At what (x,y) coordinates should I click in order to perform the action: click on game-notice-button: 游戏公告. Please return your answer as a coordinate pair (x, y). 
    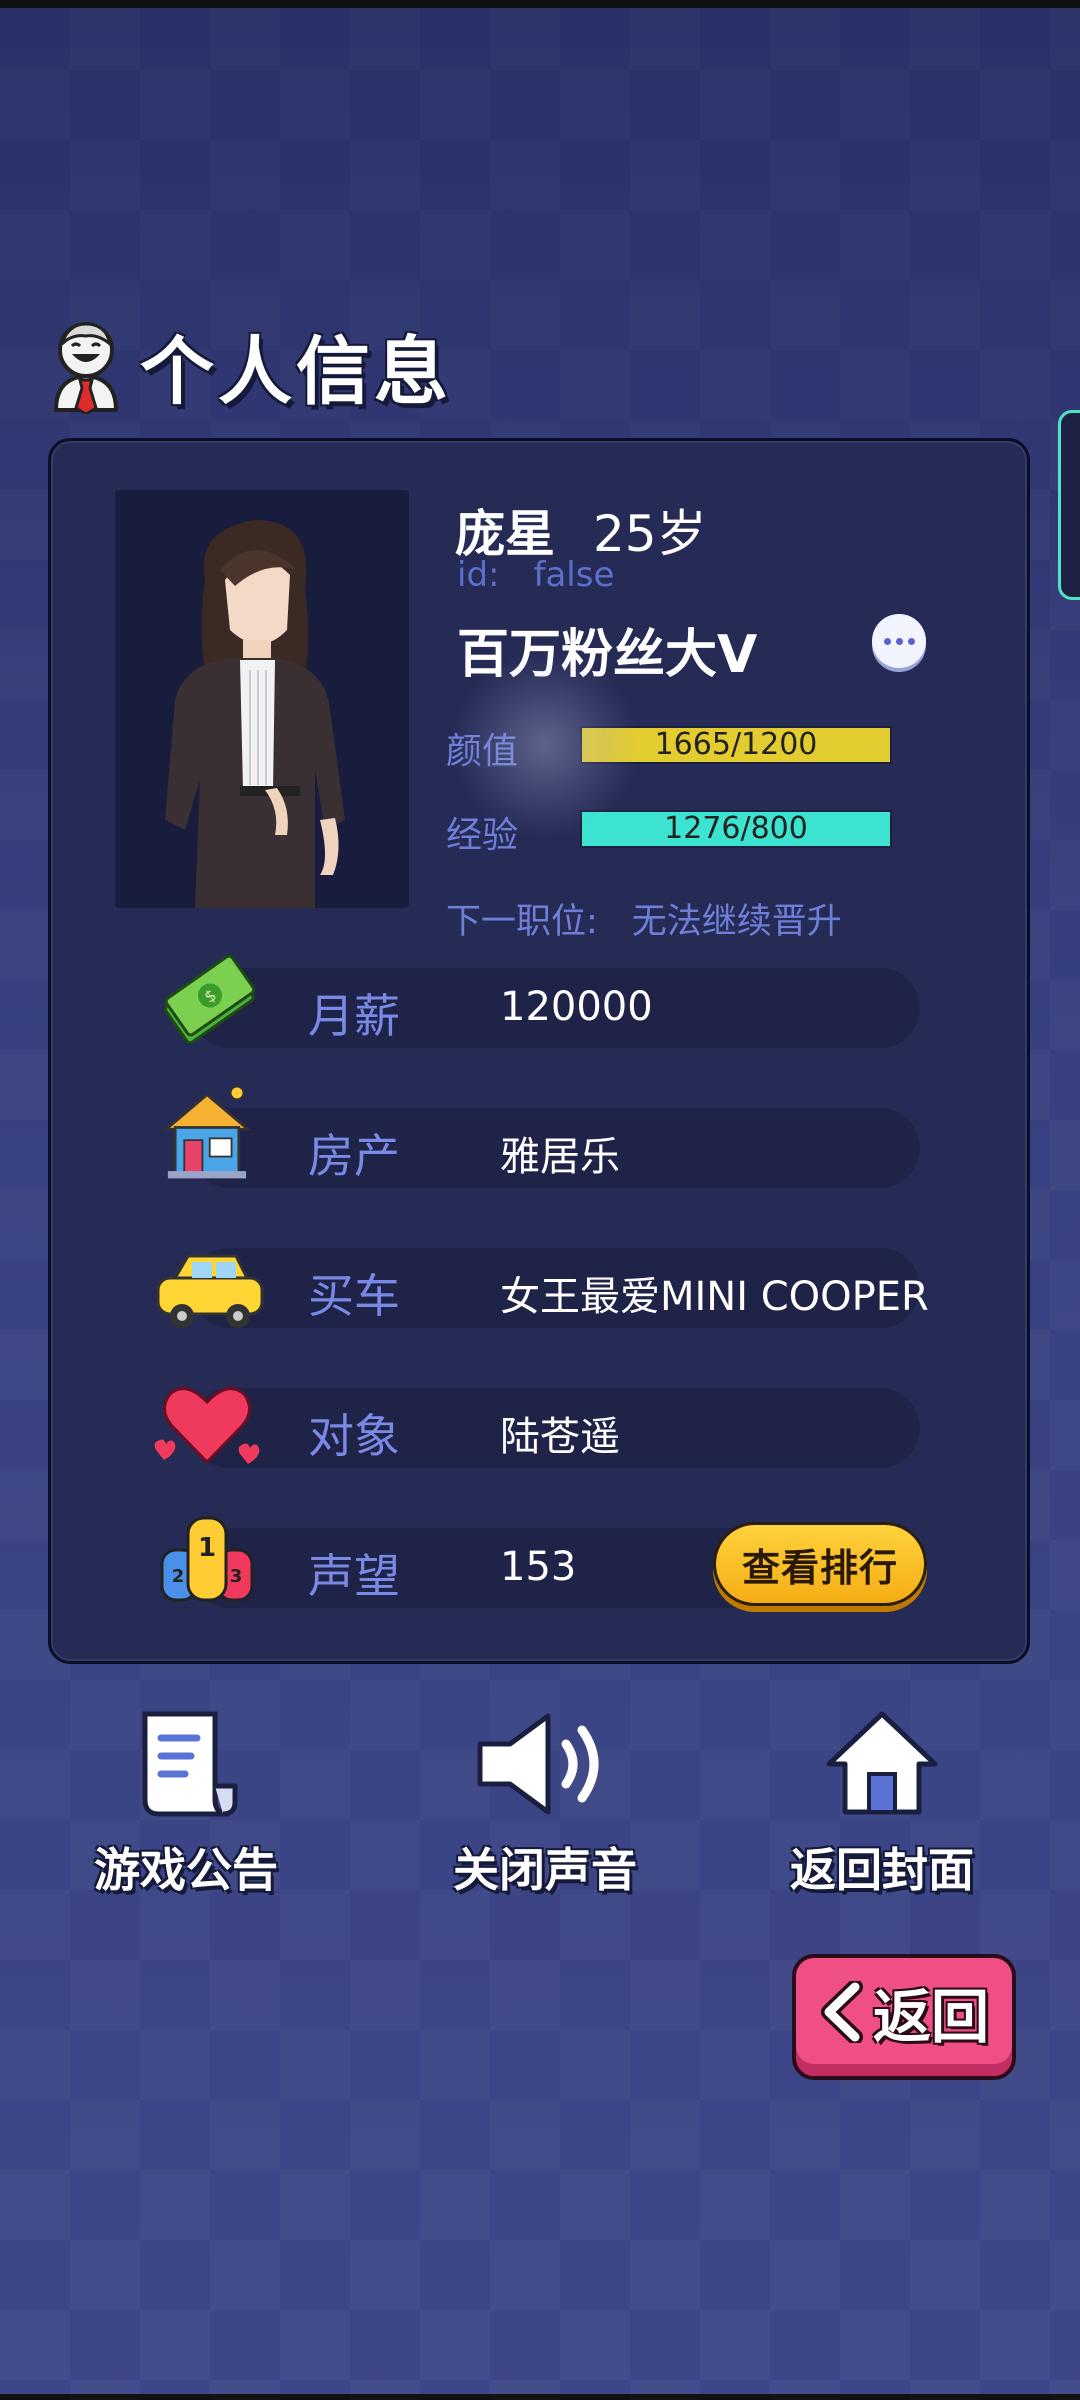
    Looking at the image, I should click on (186, 1800).